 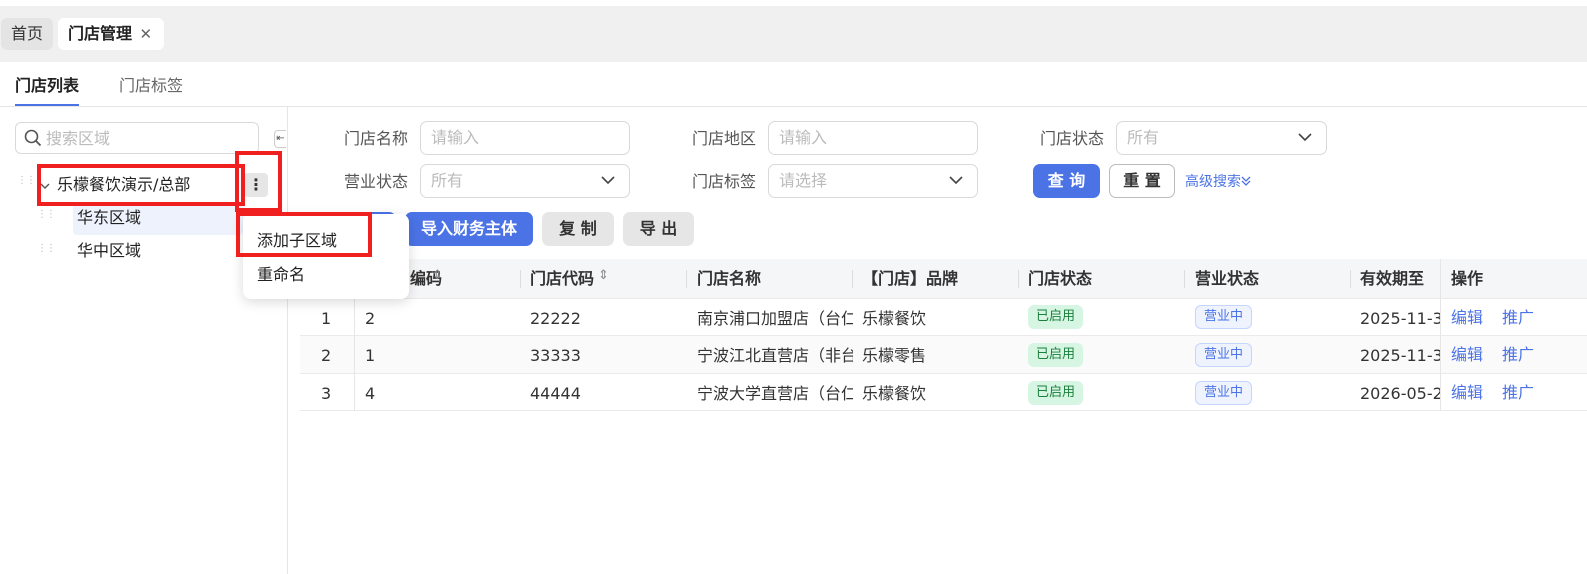 What do you see at coordinates (280, 139) in the screenshot?
I see `collapse-panel-icon: ⇤` at bounding box center [280, 139].